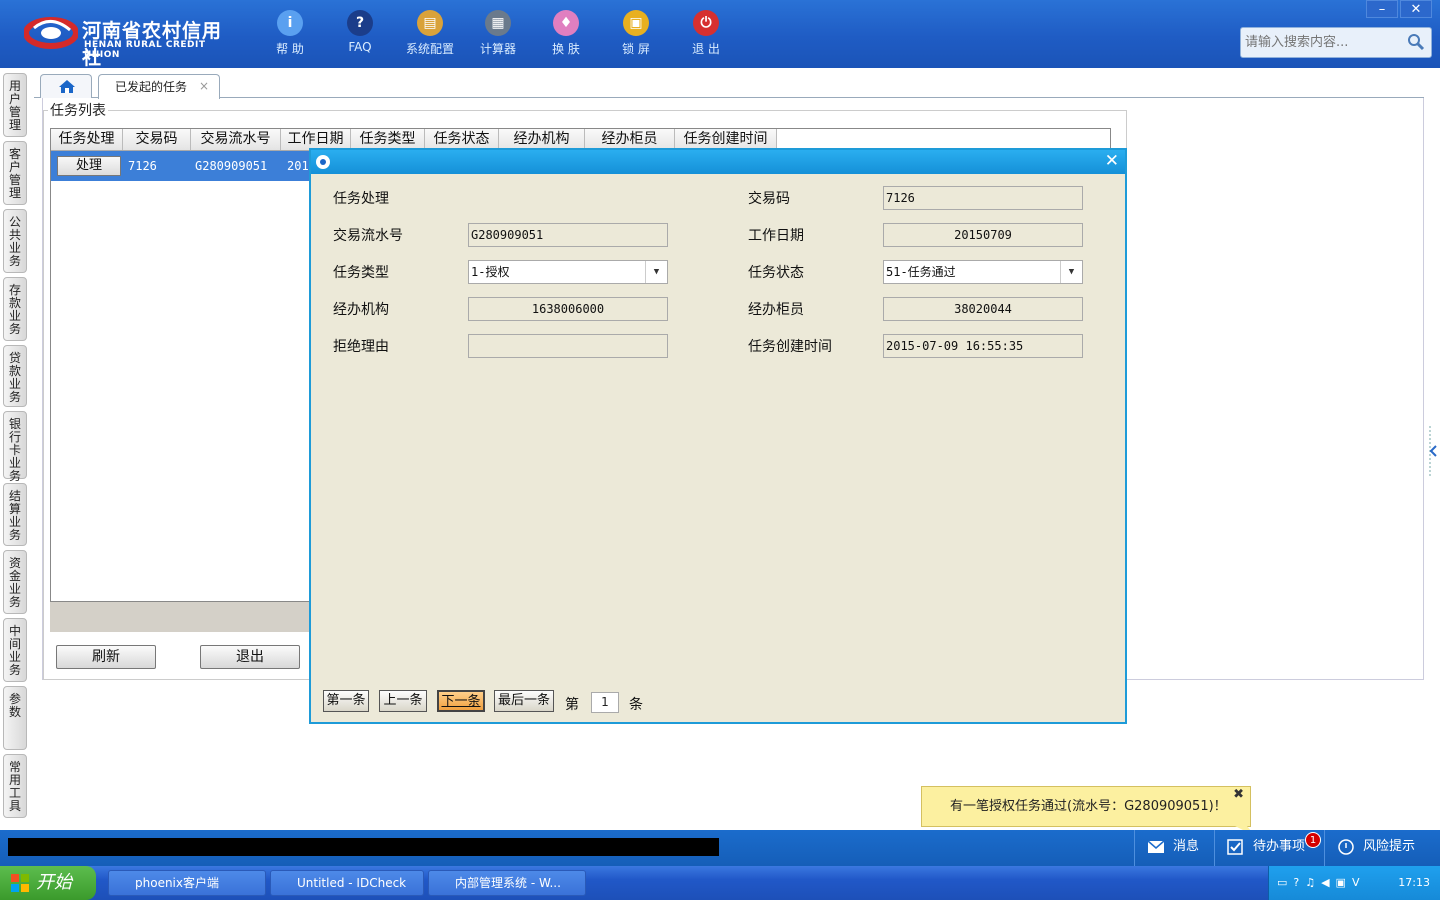 This screenshot has height=900, width=1440. I want to click on collapse-arrow-icon, so click(1432, 451).